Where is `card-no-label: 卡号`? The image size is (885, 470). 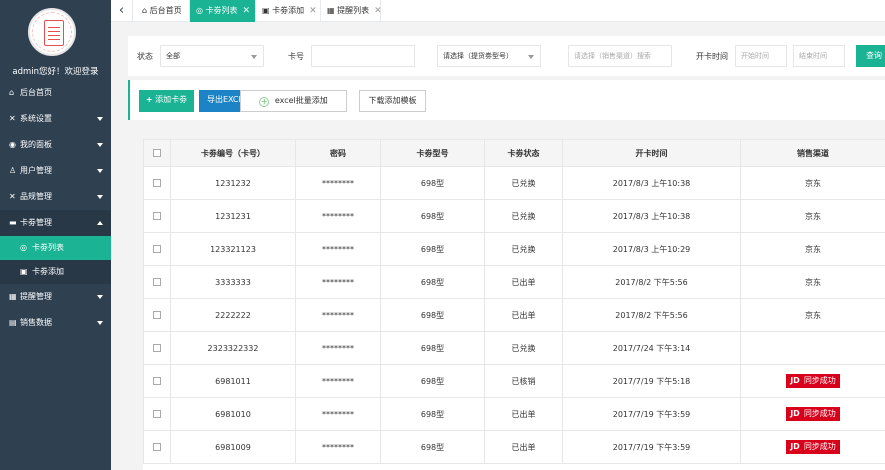 card-no-label: 卡号 is located at coordinates (296, 56).